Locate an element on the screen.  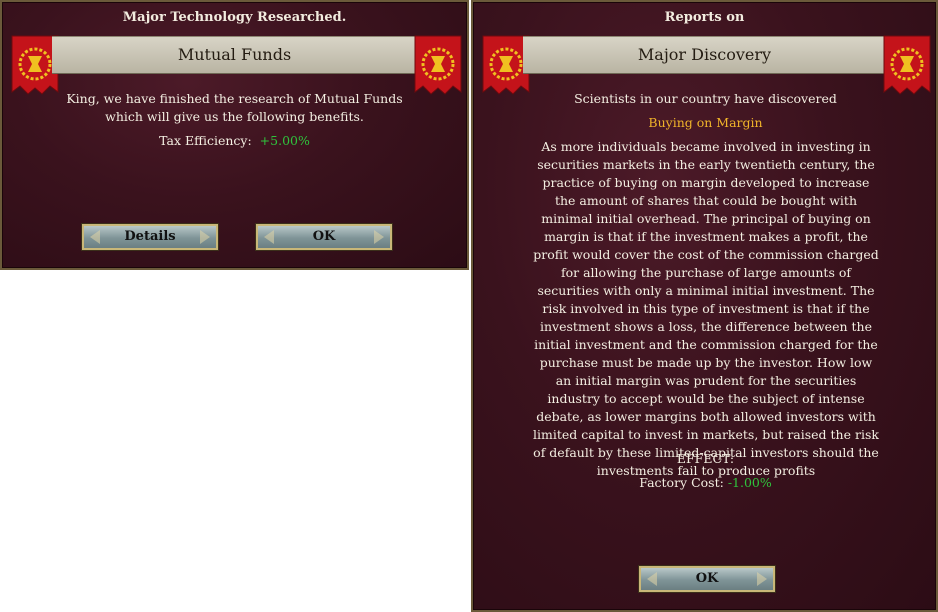
effect-heading: EFFECT: is located at coordinates (705, 458).